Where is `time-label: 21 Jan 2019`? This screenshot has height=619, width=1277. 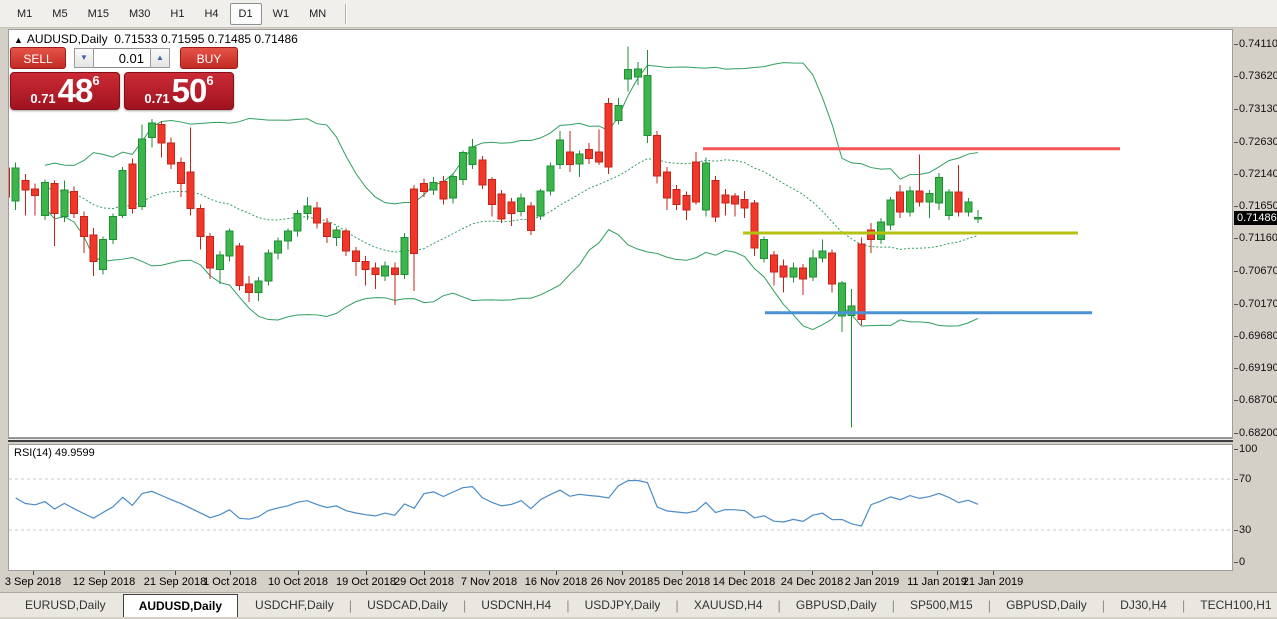
time-label: 21 Jan 2019 is located at coordinates (993, 582).